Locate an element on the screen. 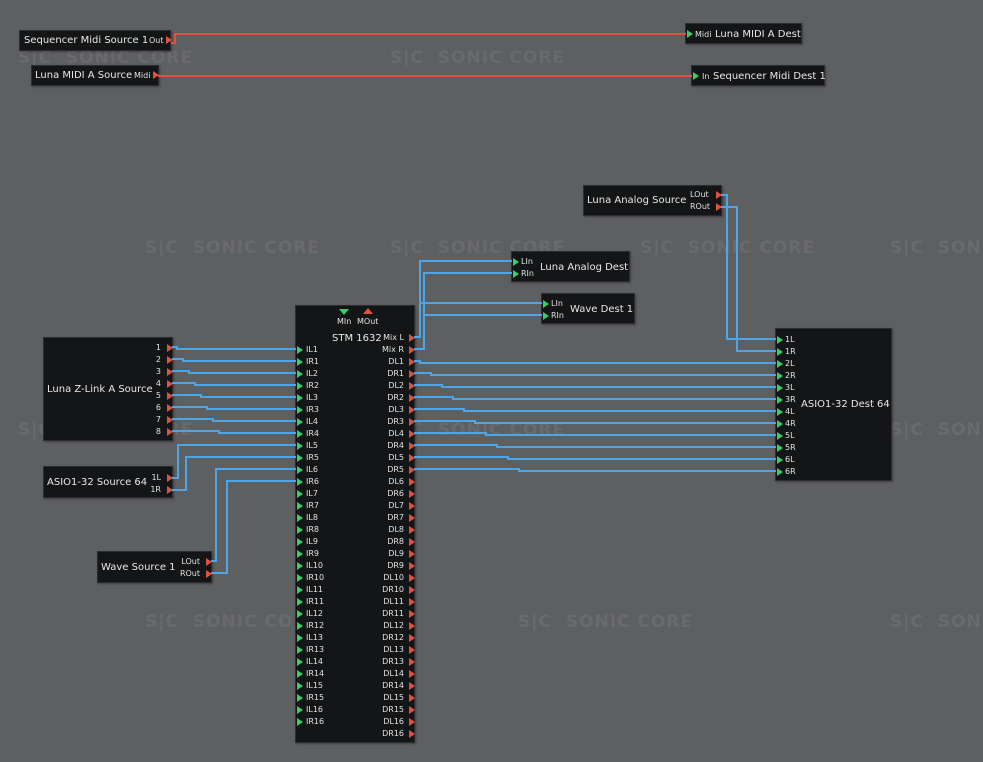 Image resolution: width=983 pixels, height=762 pixels. module-luna-midi-a-dest: Midi Luna MIDI A Dest is located at coordinates (743, 33).